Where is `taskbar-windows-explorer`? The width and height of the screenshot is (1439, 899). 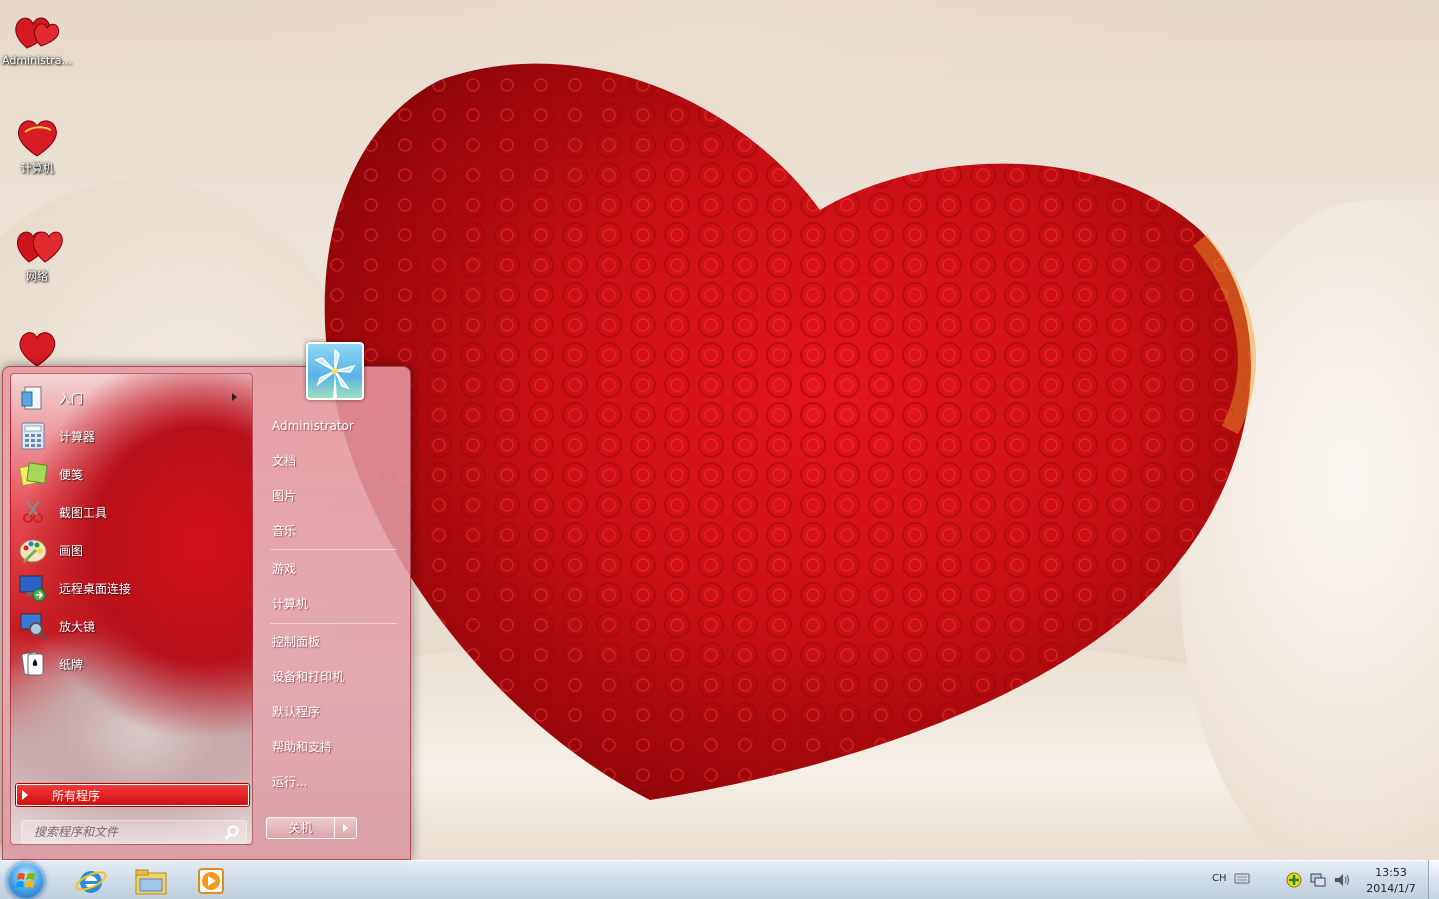 taskbar-windows-explorer is located at coordinates (151, 881).